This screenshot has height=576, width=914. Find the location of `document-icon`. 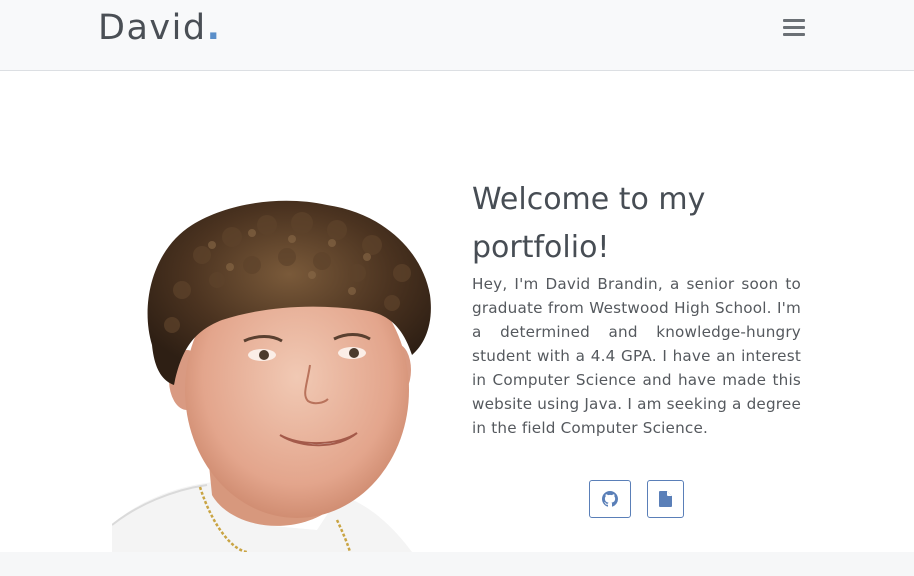

document-icon is located at coordinates (665, 499).